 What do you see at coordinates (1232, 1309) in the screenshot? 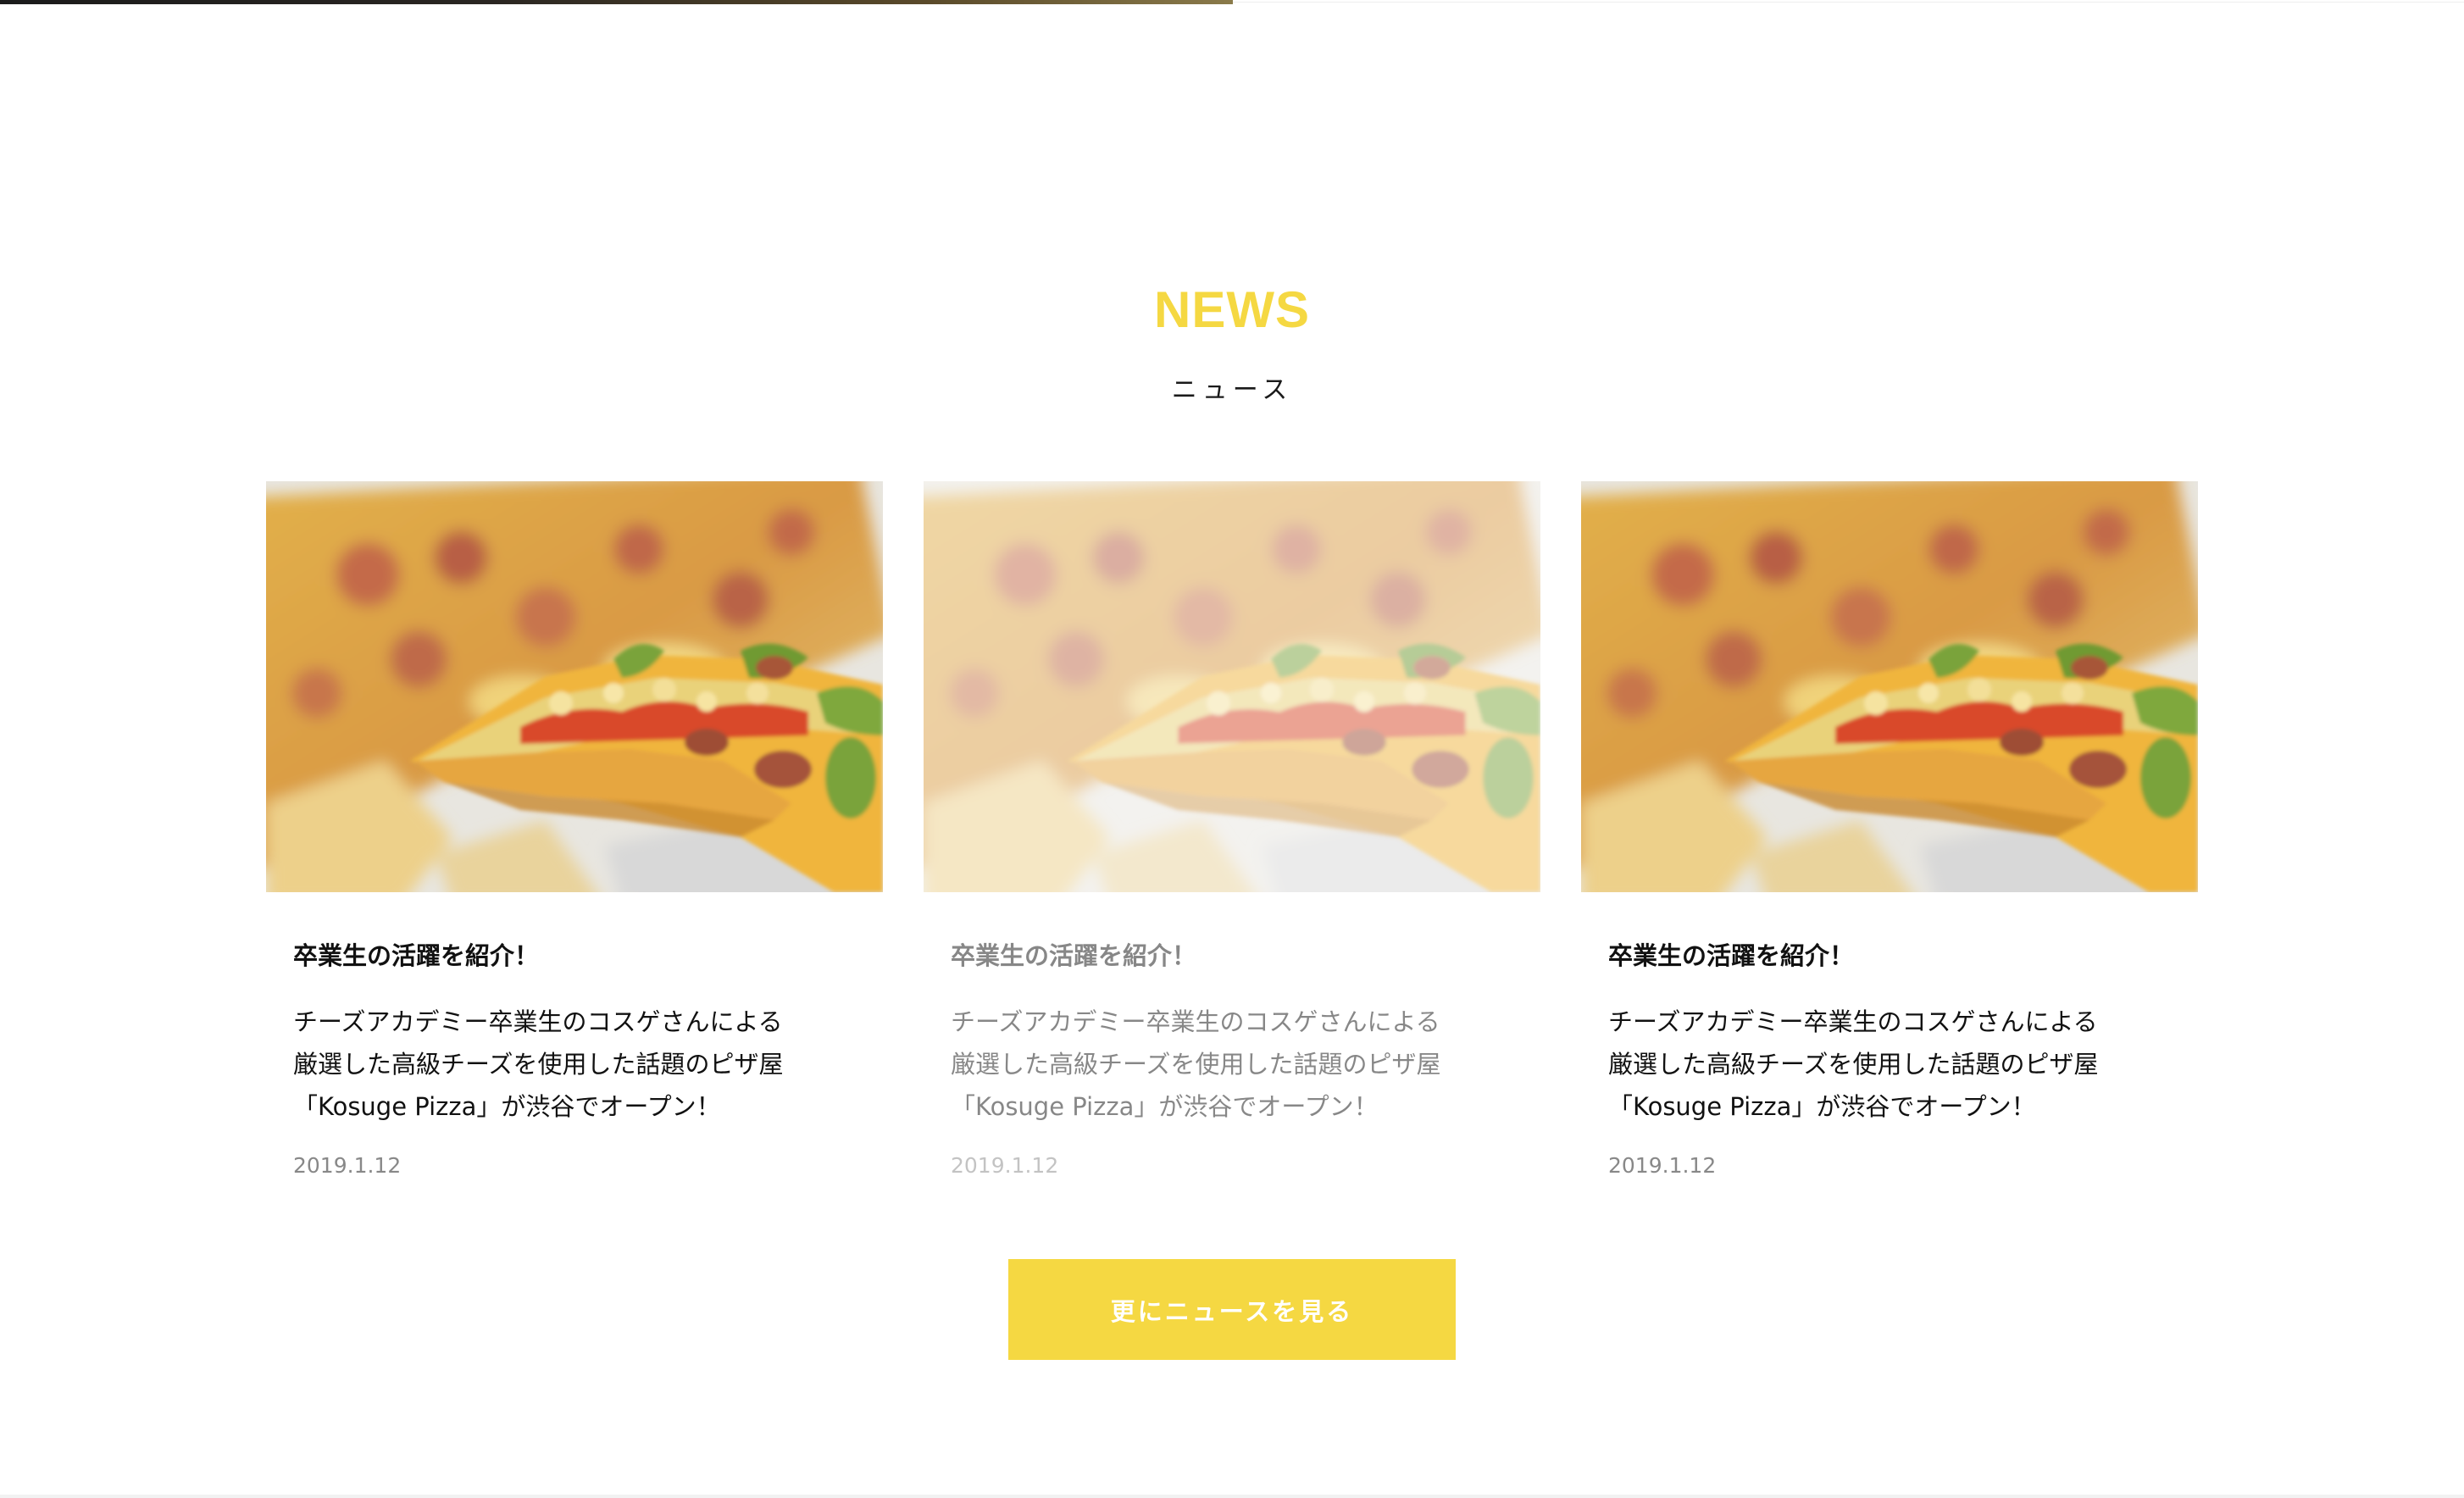
I see `more-news-button: 更にニュースを見る` at bounding box center [1232, 1309].